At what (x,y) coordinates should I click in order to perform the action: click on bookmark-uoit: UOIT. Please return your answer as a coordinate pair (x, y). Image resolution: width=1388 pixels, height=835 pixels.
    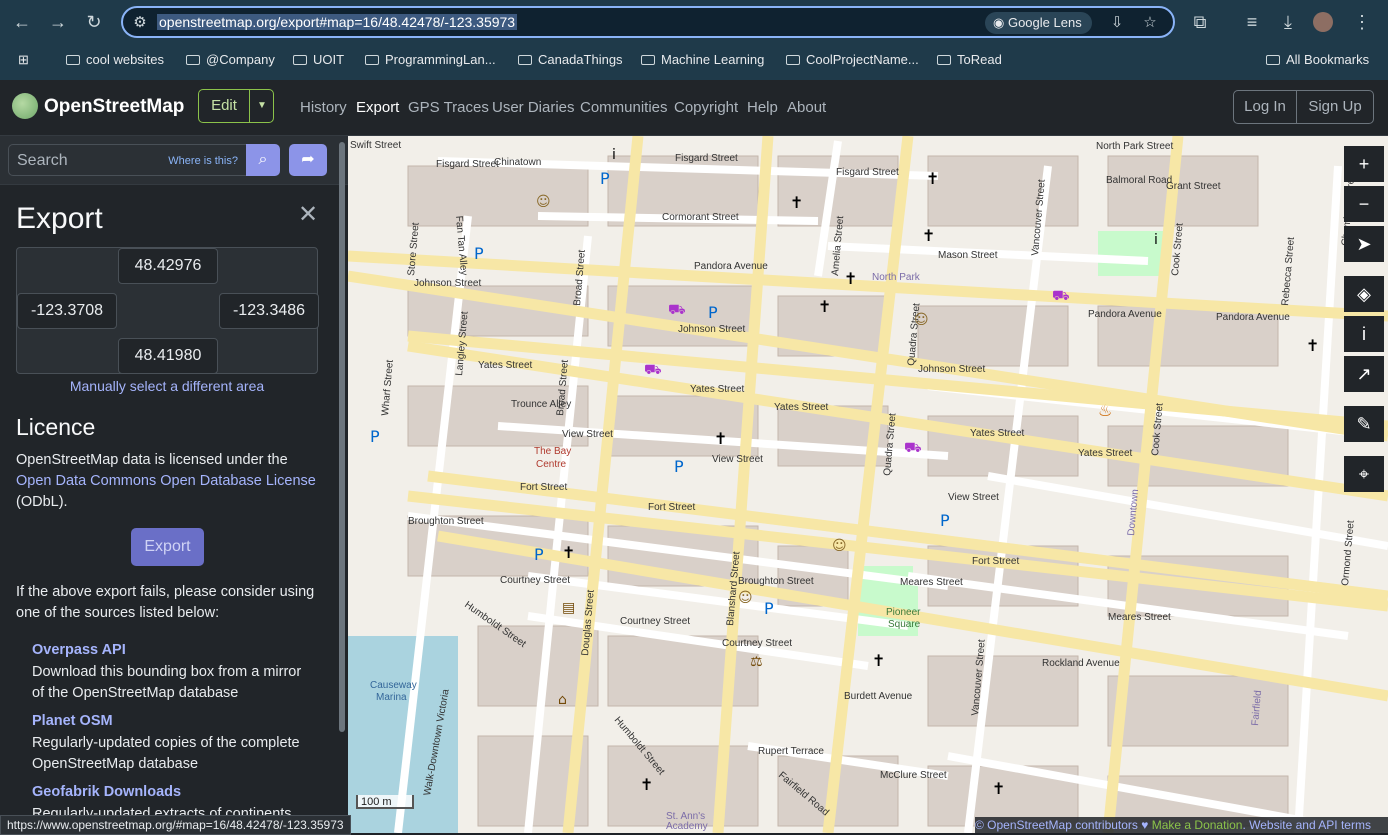
    Looking at the image, I should click on (318, 59).